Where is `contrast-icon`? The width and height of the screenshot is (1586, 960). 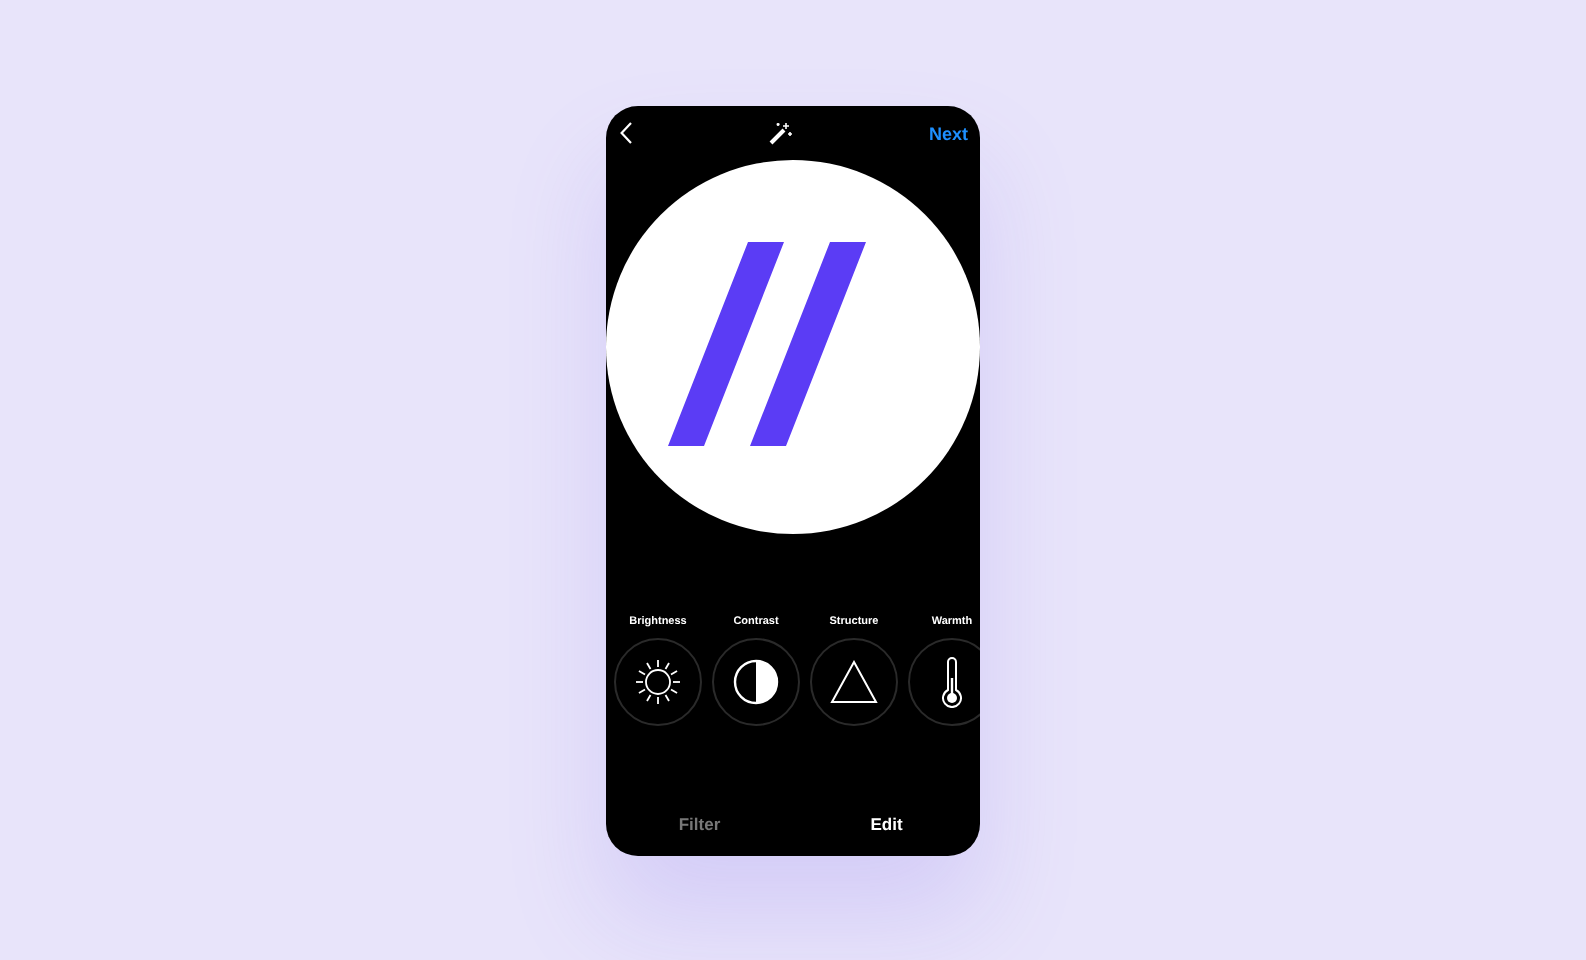 contrast-icon is located at coordinates (756, 682).